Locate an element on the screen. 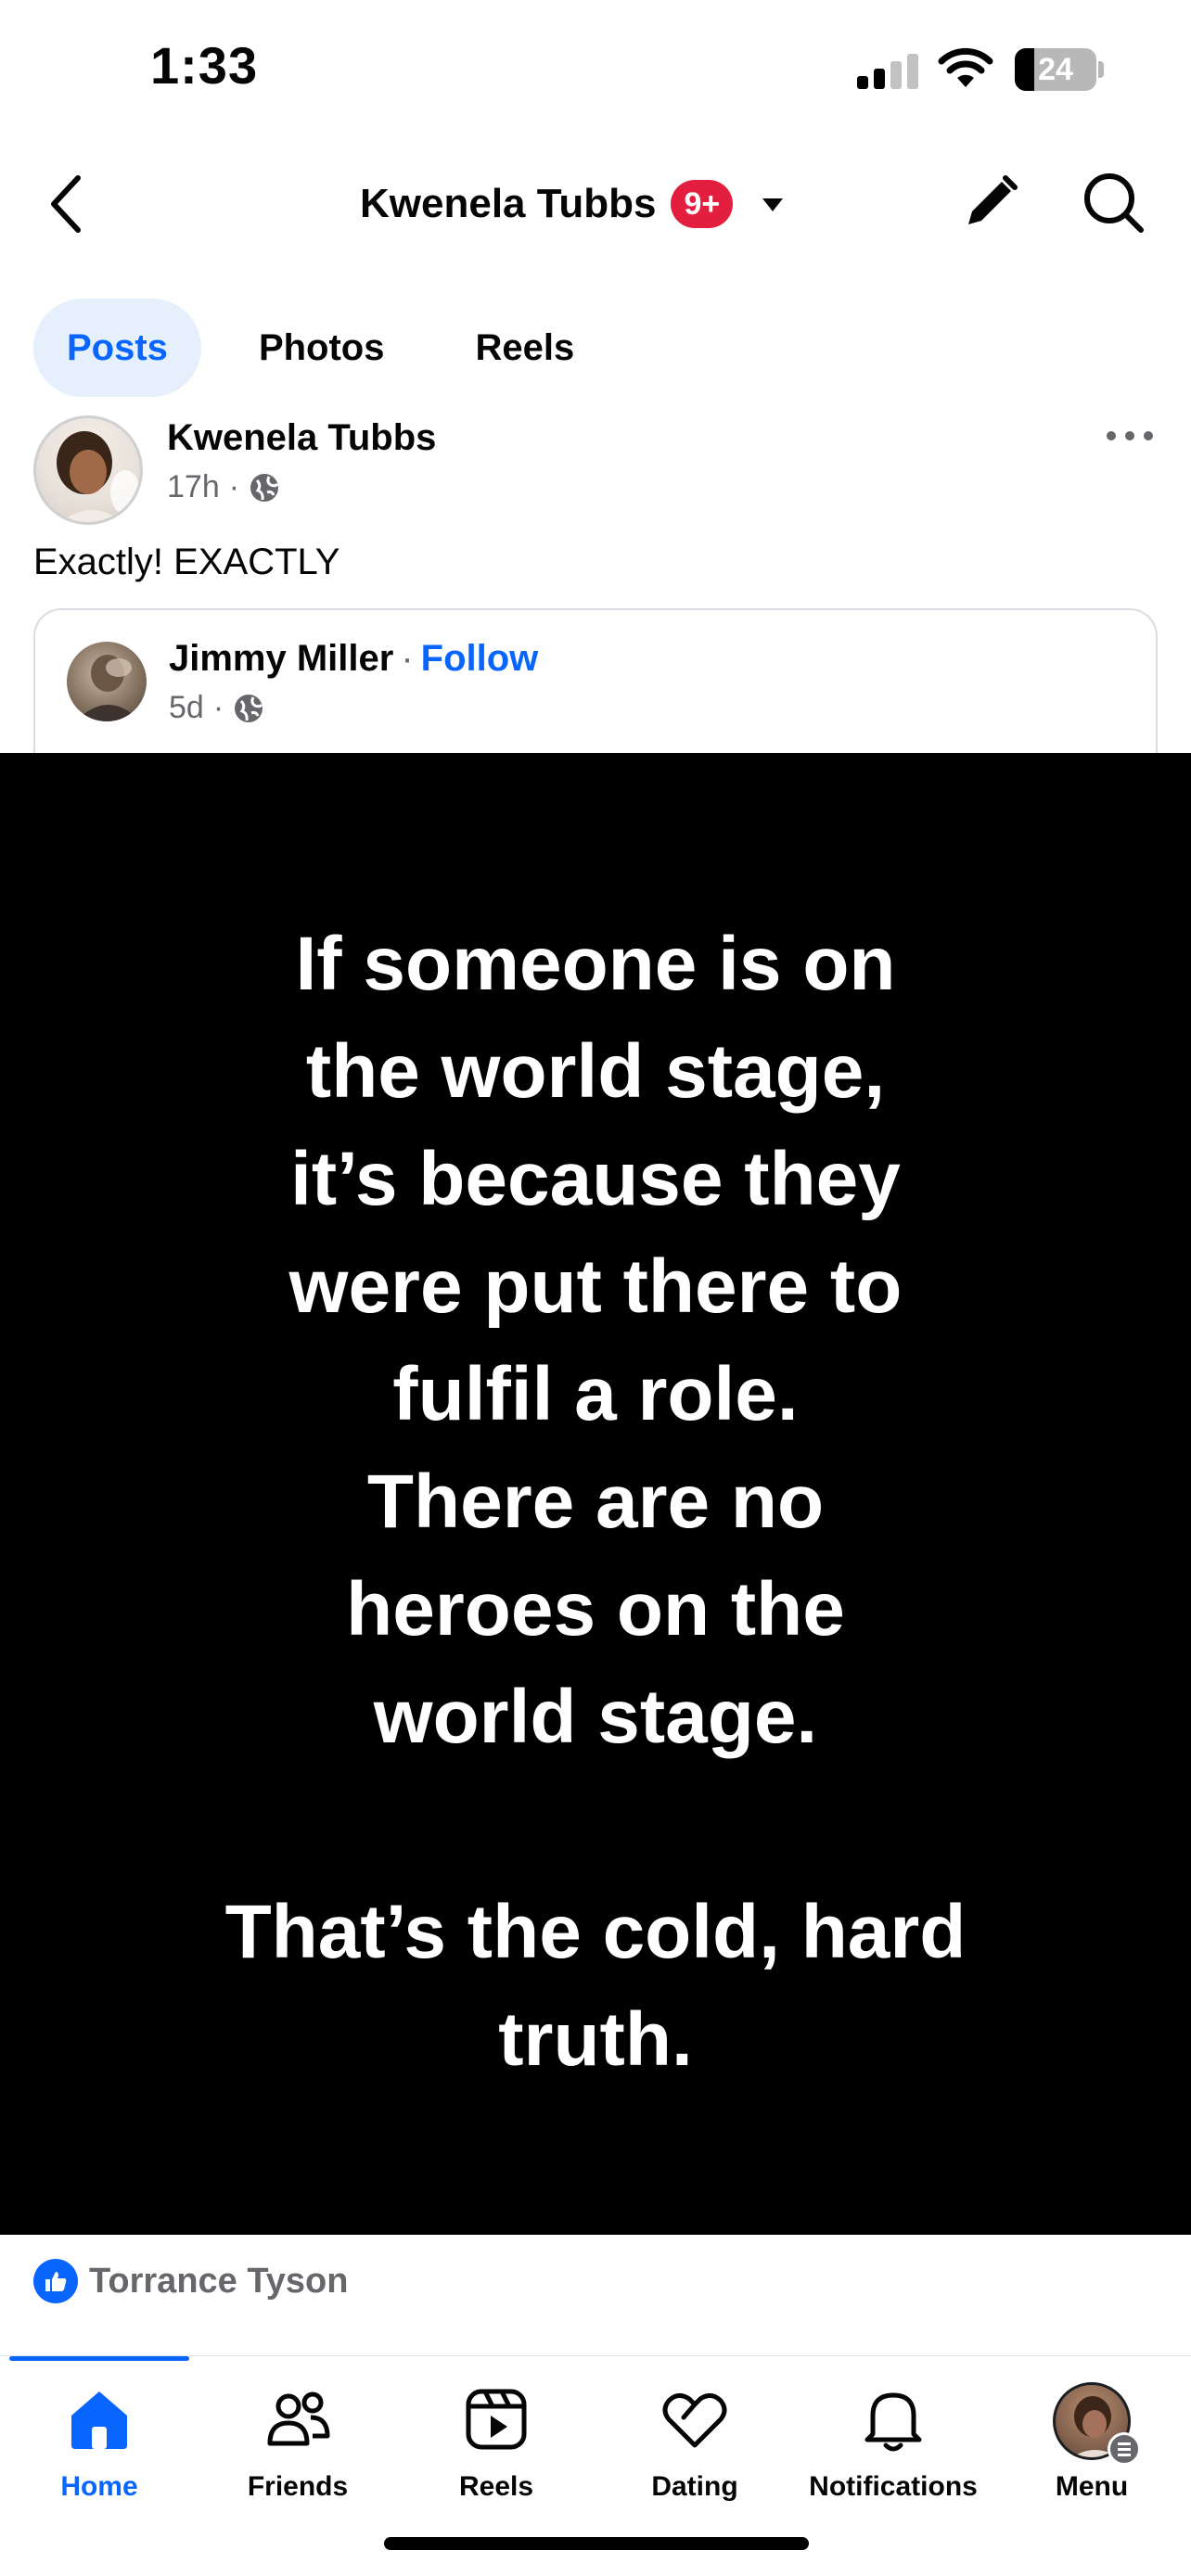 The width and height of the screenshot is (1191, 2576). quote-line: That’s the cold, hard is located at coordinates (595, 1932).